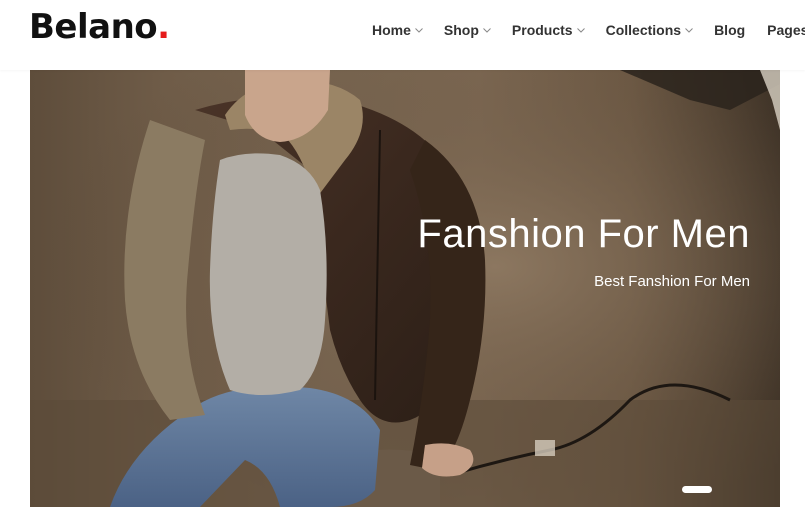 This screenshot has width=805, height=517. I want to click on slider-dot-active, so click(697, 489).